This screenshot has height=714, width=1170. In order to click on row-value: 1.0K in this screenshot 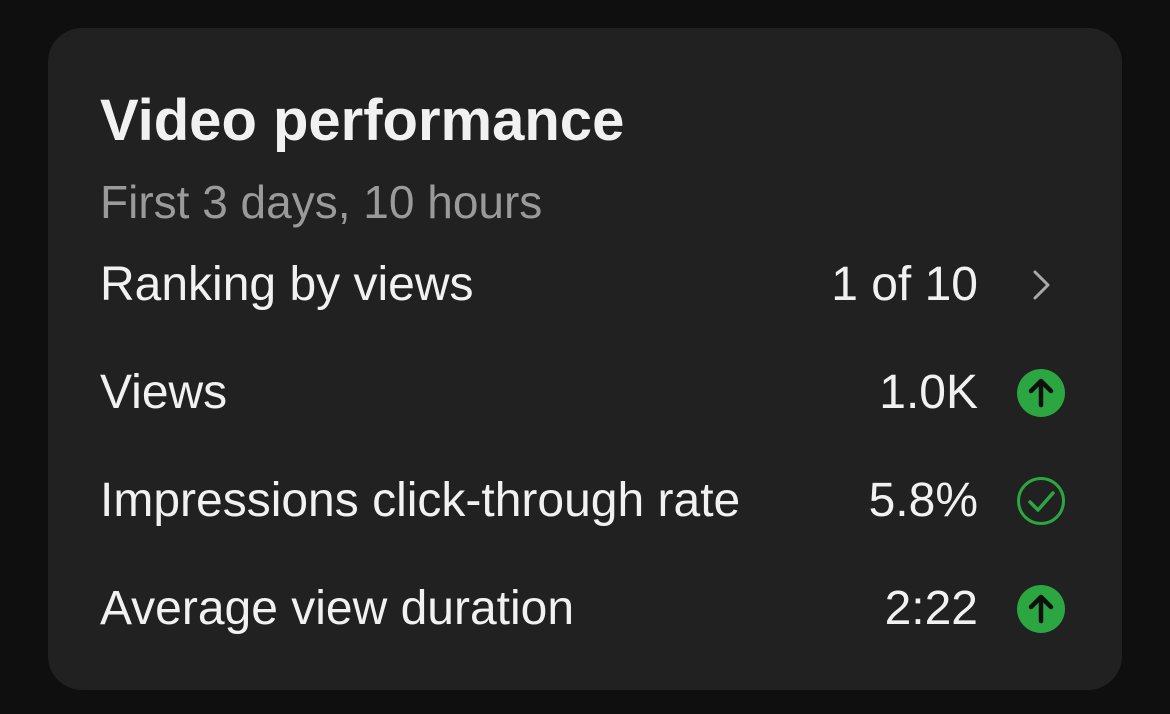, I will do `click(928, 392)`.